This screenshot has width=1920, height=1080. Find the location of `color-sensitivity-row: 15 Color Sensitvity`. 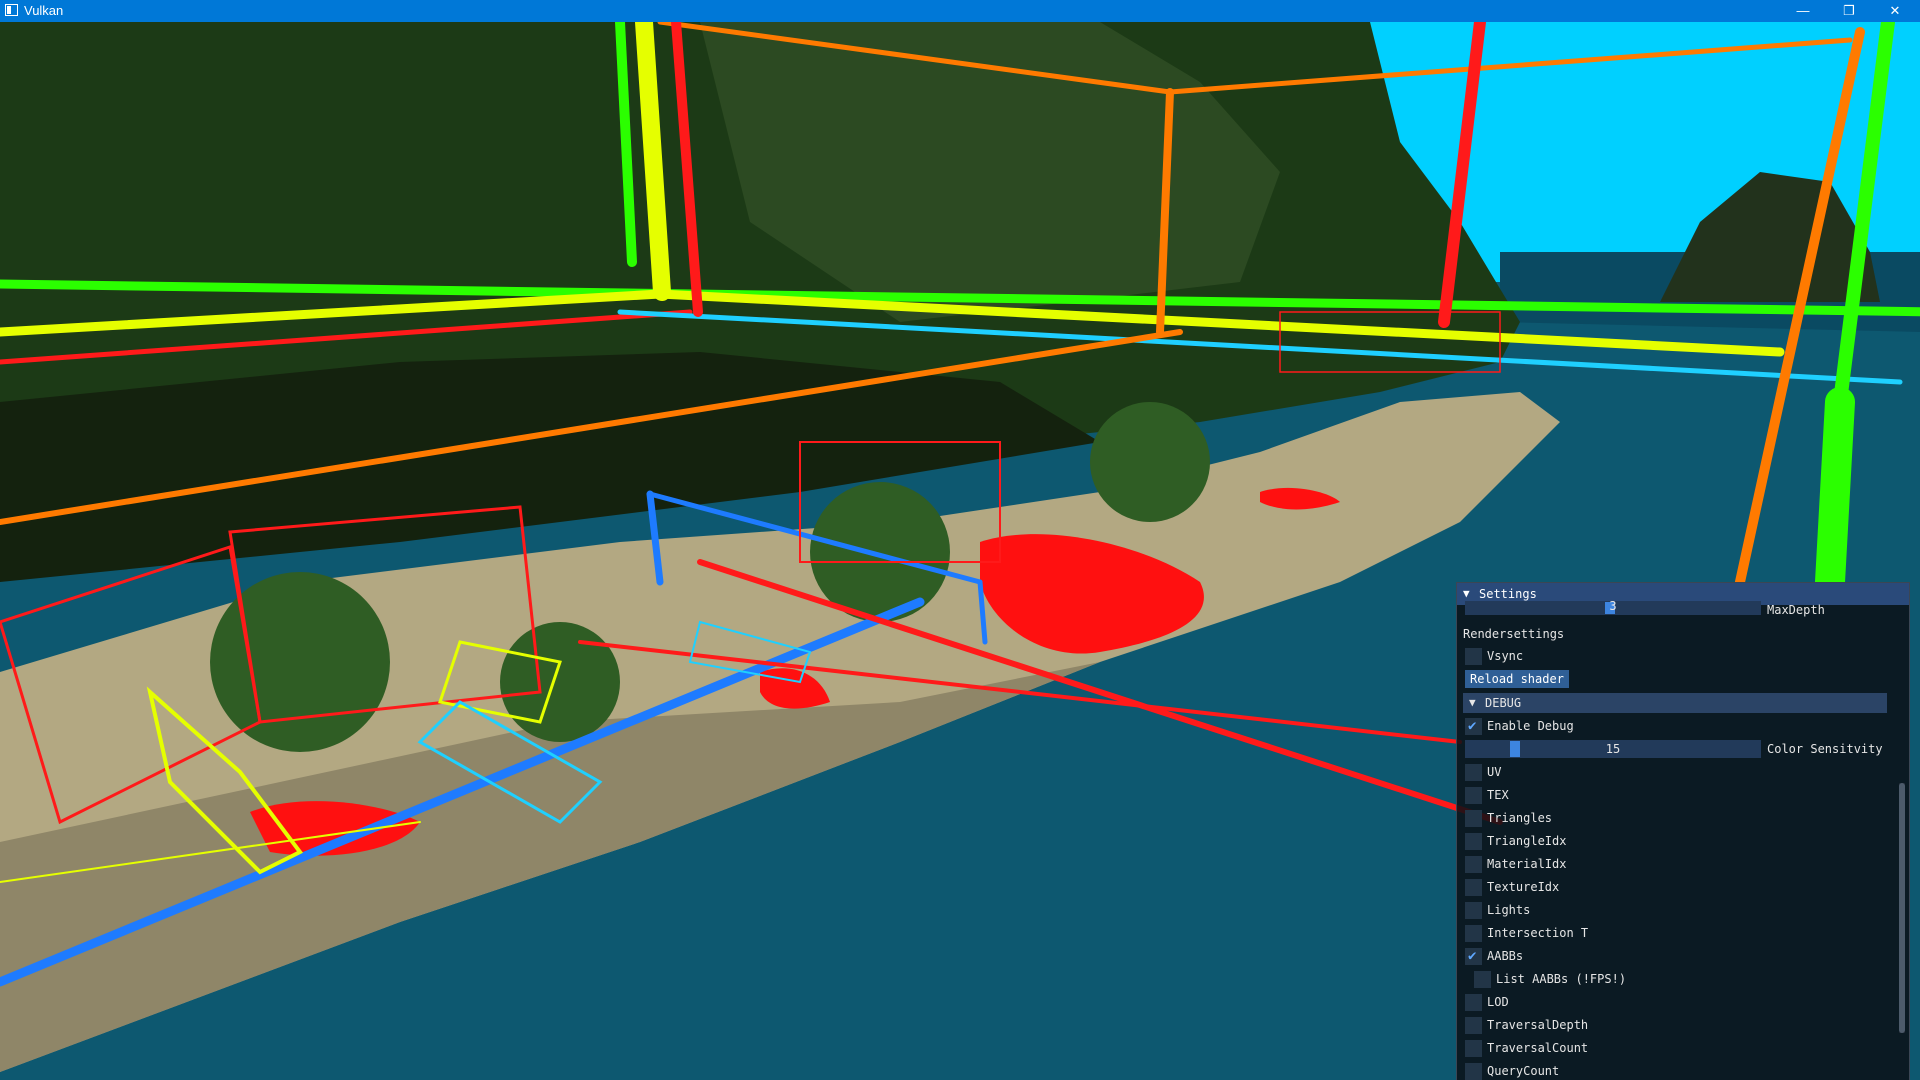

color-sensitivity-row: 15 Color Sensitvity is located at coordinates (1677, 749).